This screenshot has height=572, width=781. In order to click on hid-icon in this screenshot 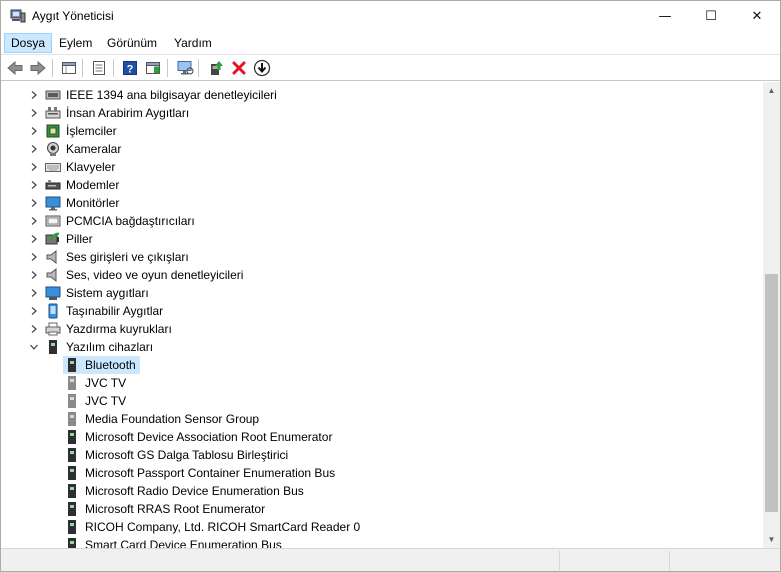, I will do `click(53, 113)`.